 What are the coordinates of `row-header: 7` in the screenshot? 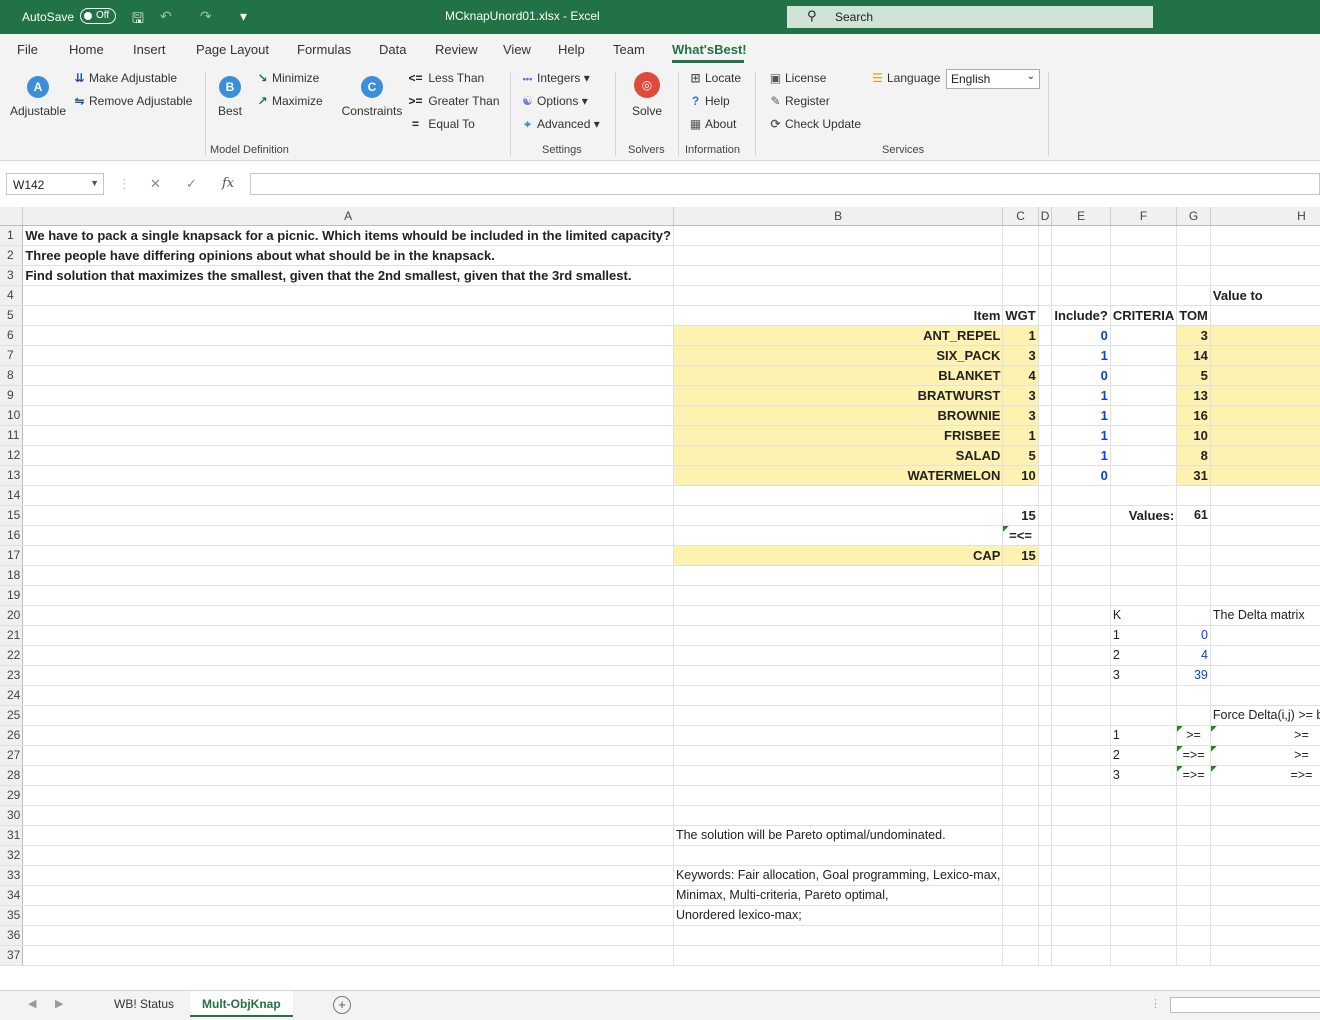 It's located at (12, 355).